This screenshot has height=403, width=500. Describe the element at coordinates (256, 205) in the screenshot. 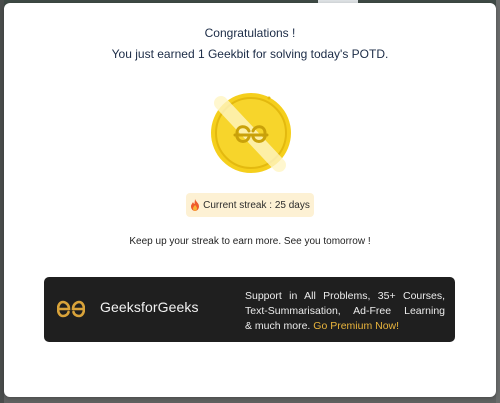

I see `streak-text: Current streak : 25 days` at that location.